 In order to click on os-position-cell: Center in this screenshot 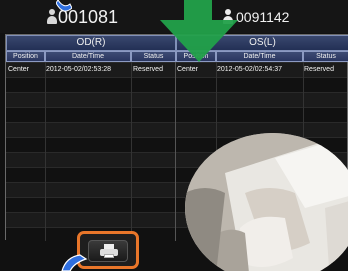, I will do `click(188, 69)`.